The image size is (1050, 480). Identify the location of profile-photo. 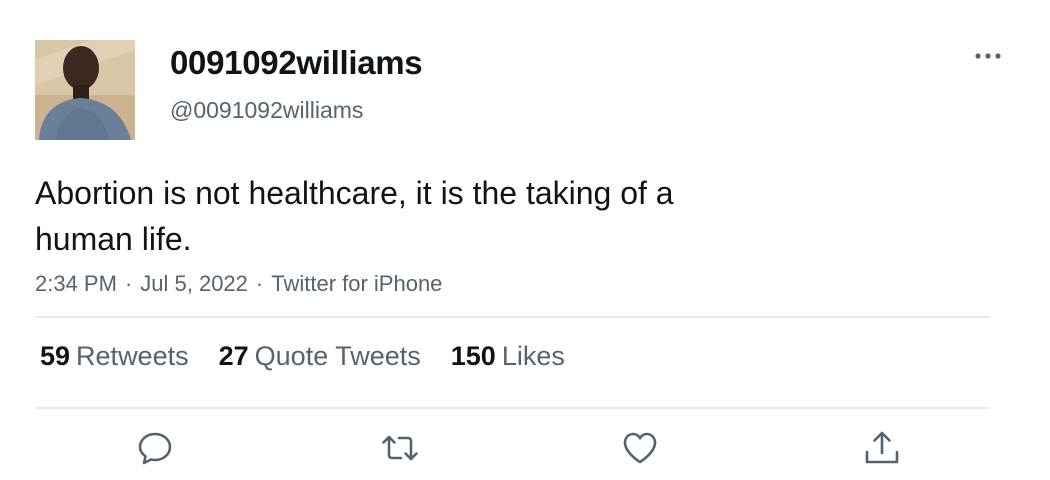
(85, 90).